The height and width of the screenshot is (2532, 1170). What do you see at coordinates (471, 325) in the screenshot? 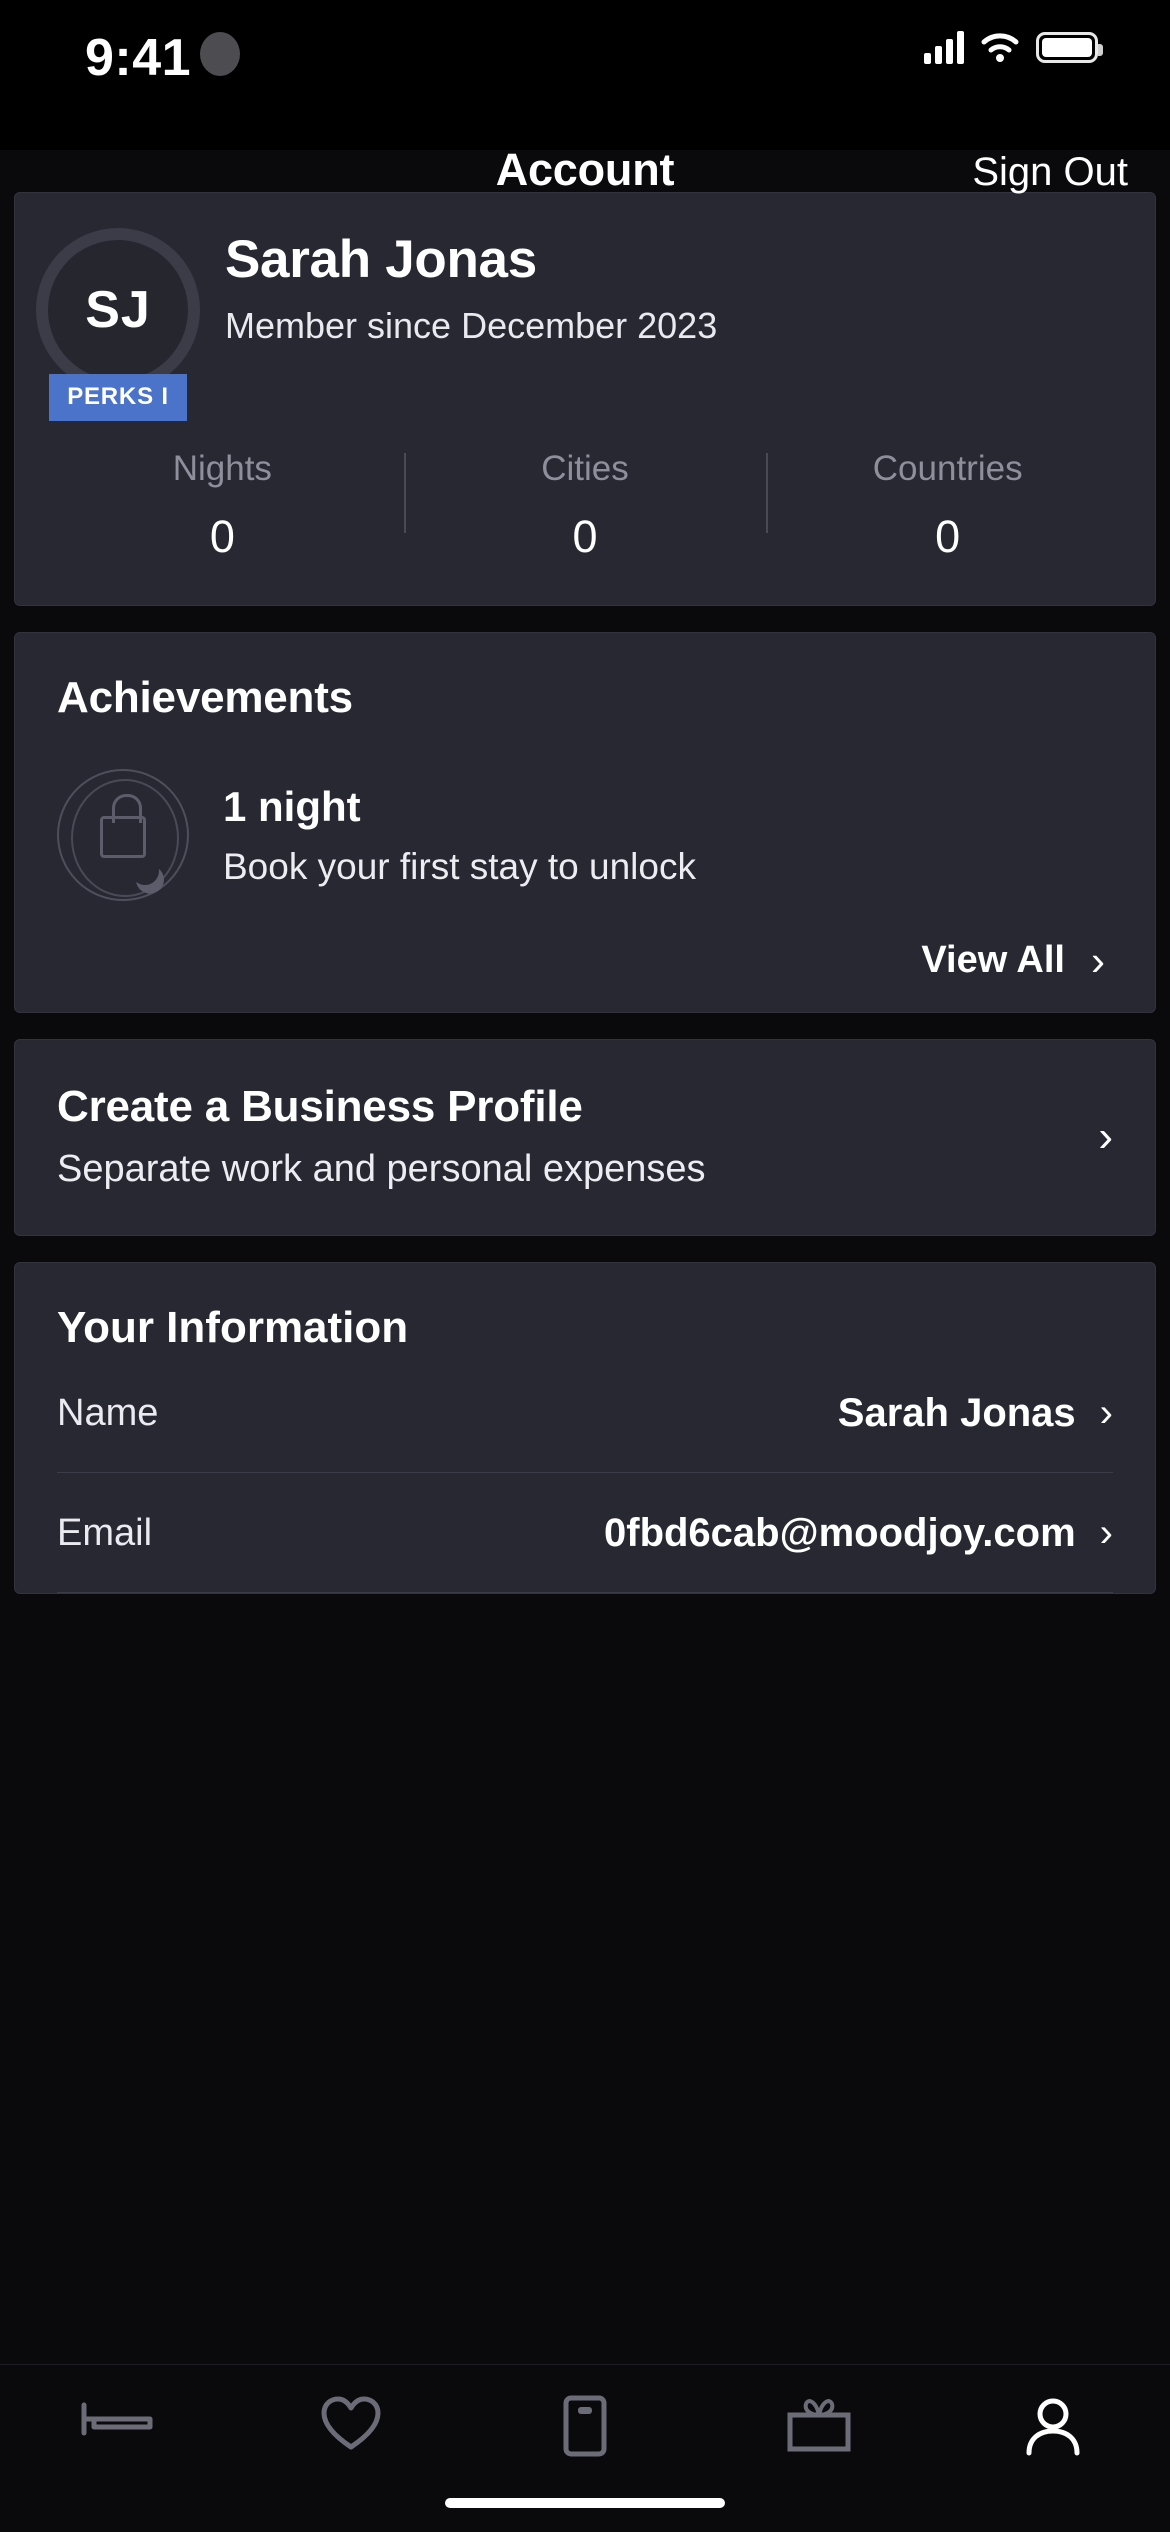
I see `profile-member-since: Member since December 2023` at bounding box center [471, 325].